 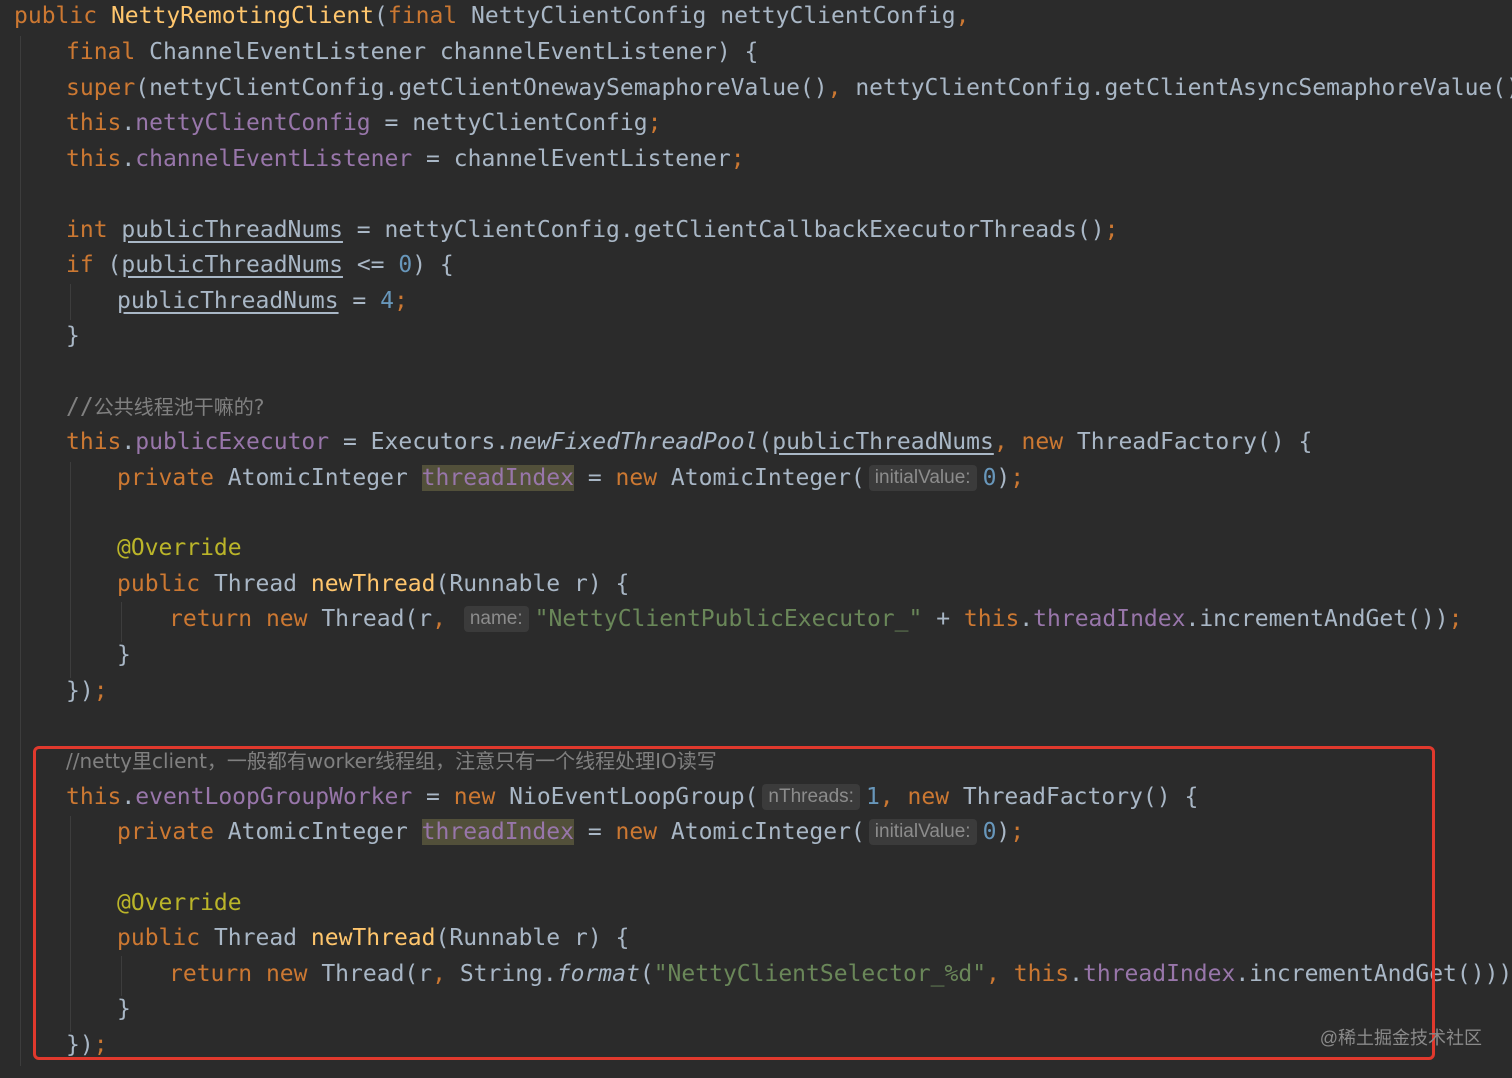 I want to click on code-text: = nettyClientConfig, so click(x=509, y=123).